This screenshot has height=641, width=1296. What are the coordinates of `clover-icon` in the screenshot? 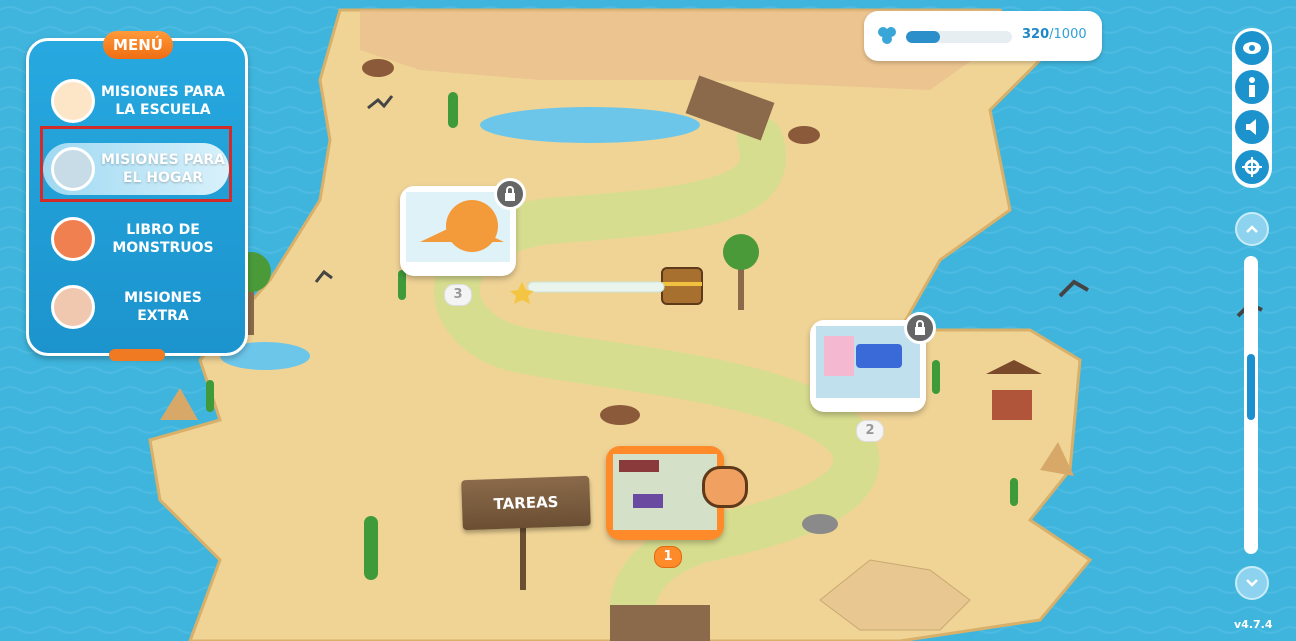 It's located at (887, 35).